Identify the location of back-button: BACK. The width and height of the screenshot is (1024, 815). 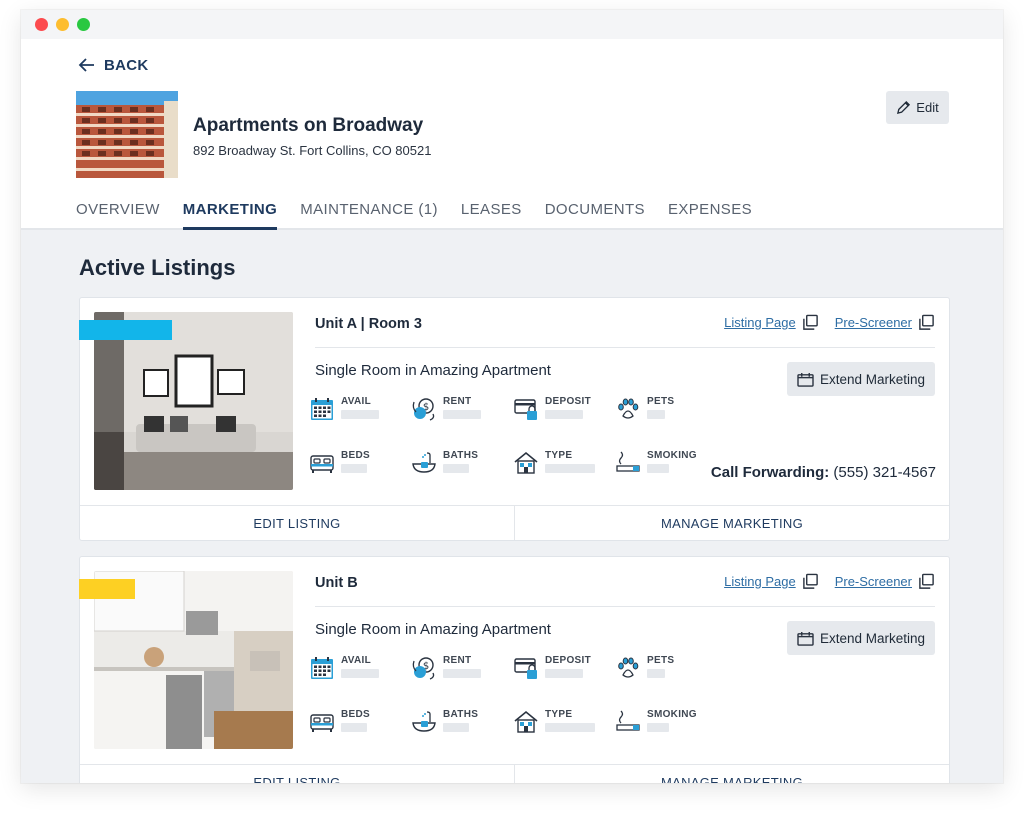
(113, 65).